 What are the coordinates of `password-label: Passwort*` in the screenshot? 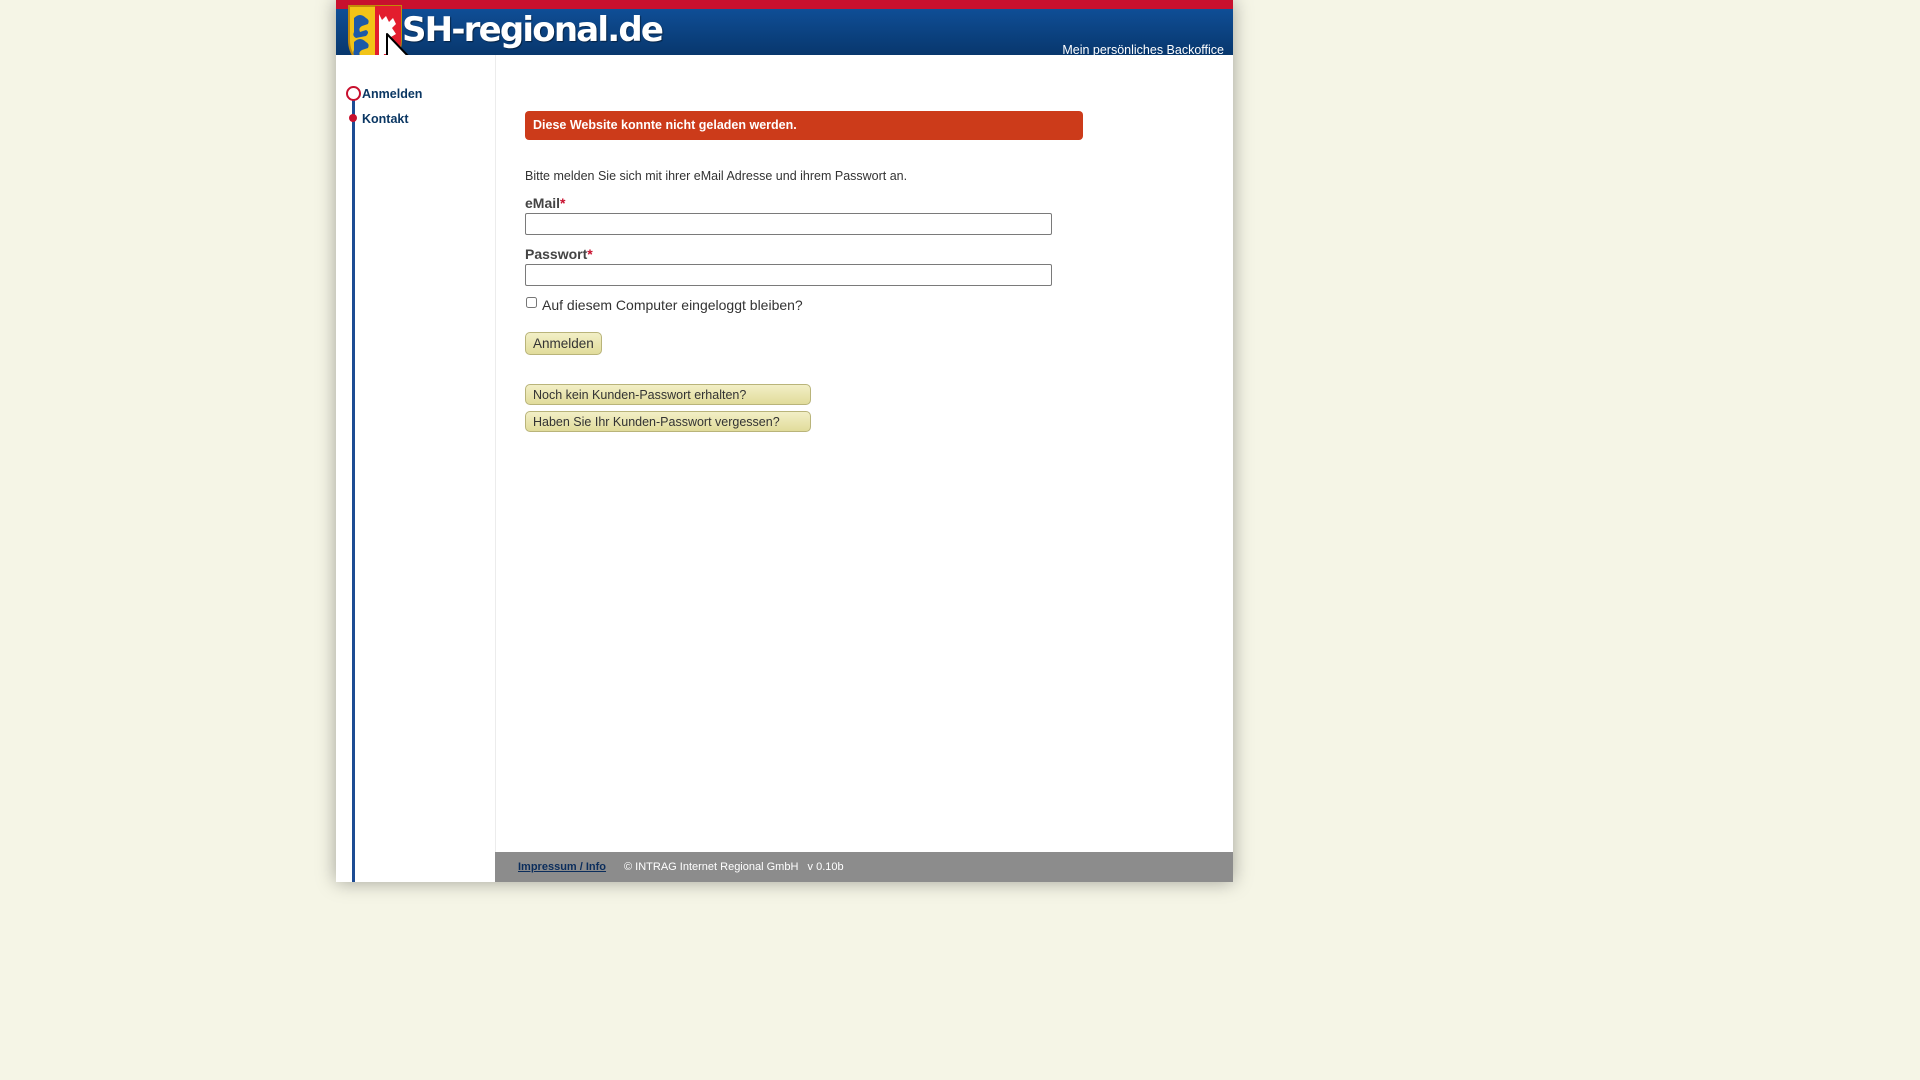 It's located at (559, 254).